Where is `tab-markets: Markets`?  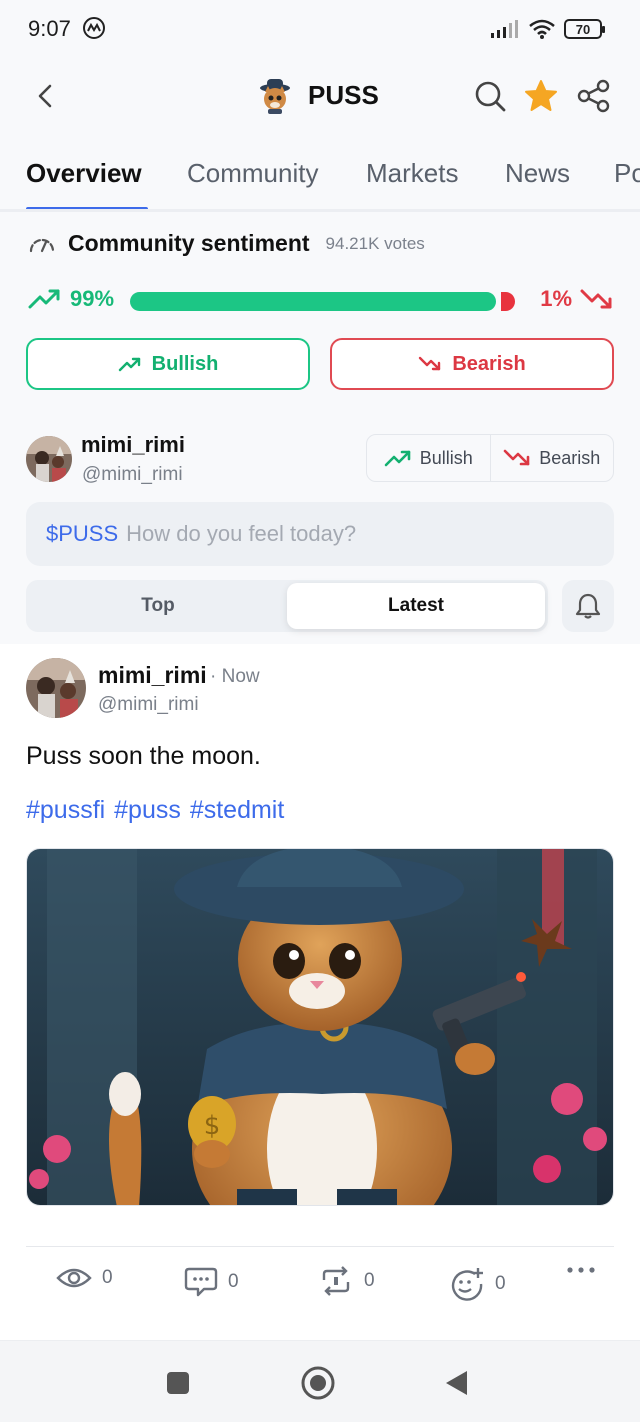 tab-markets: Markets is located at coordinates (412, 173).